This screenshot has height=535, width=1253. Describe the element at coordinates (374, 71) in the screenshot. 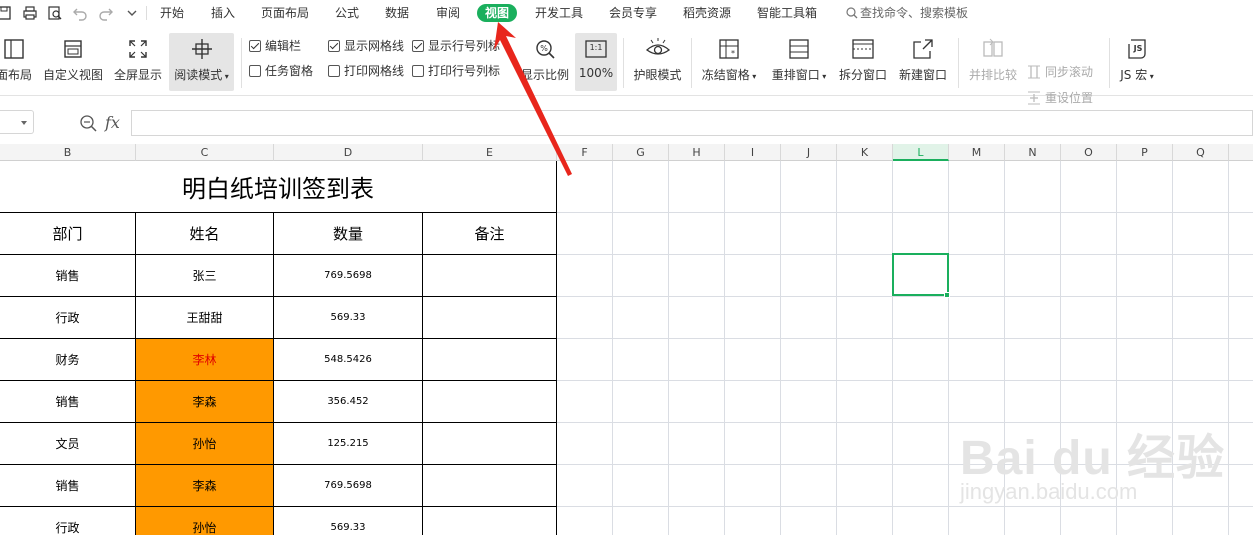

I see `print-gridlines-label: 打印网格线` at that location.